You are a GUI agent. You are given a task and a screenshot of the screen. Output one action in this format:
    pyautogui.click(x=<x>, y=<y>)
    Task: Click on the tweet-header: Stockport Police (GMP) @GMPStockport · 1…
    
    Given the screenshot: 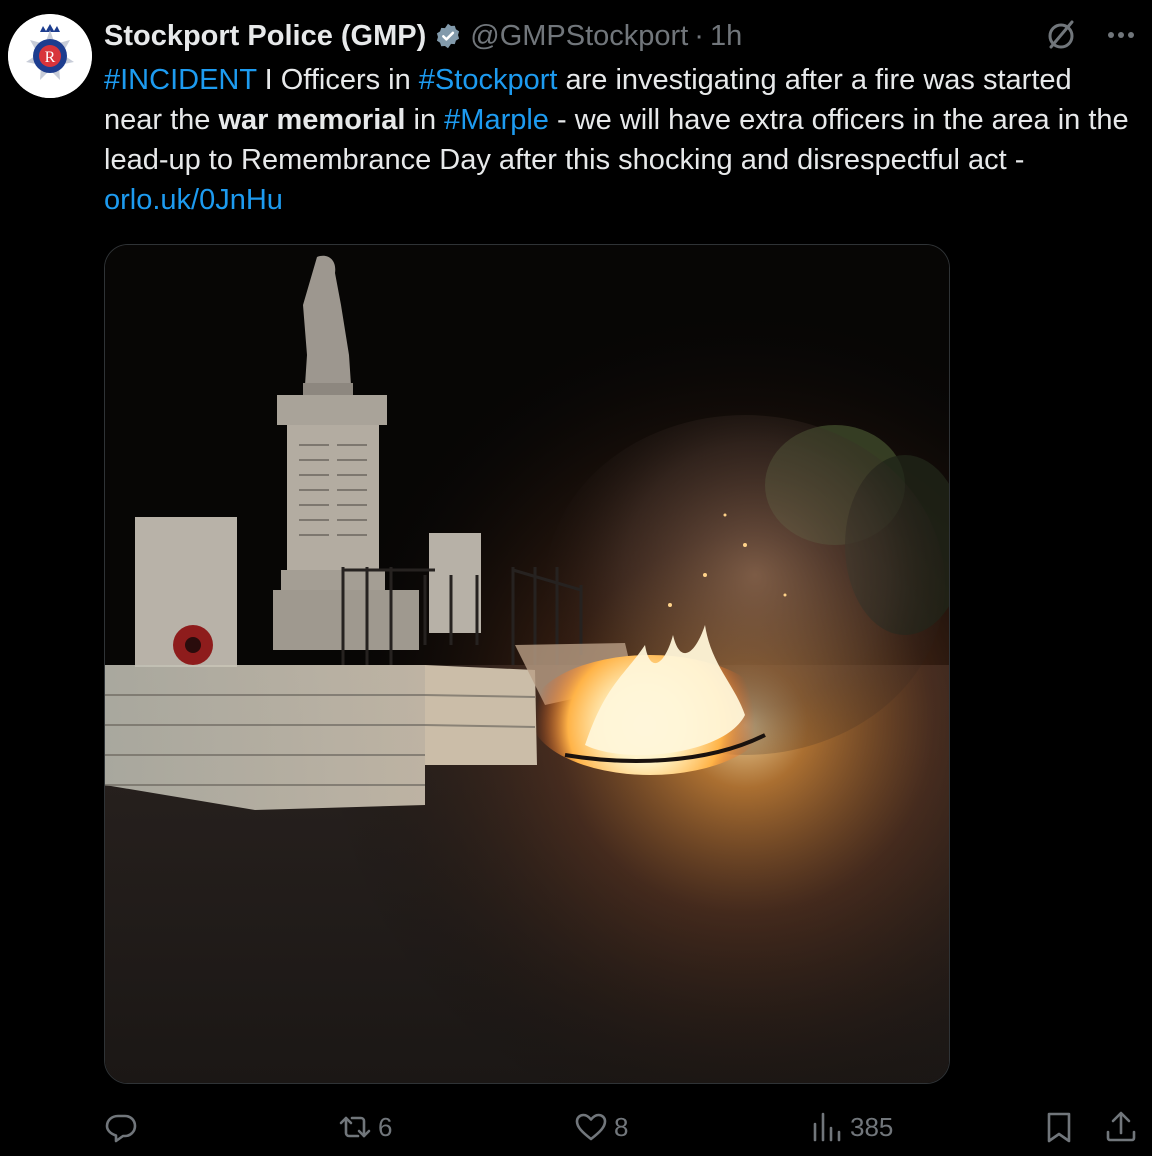 What is the action you would take?
    pyautogui.click(x=423, y=36)
    